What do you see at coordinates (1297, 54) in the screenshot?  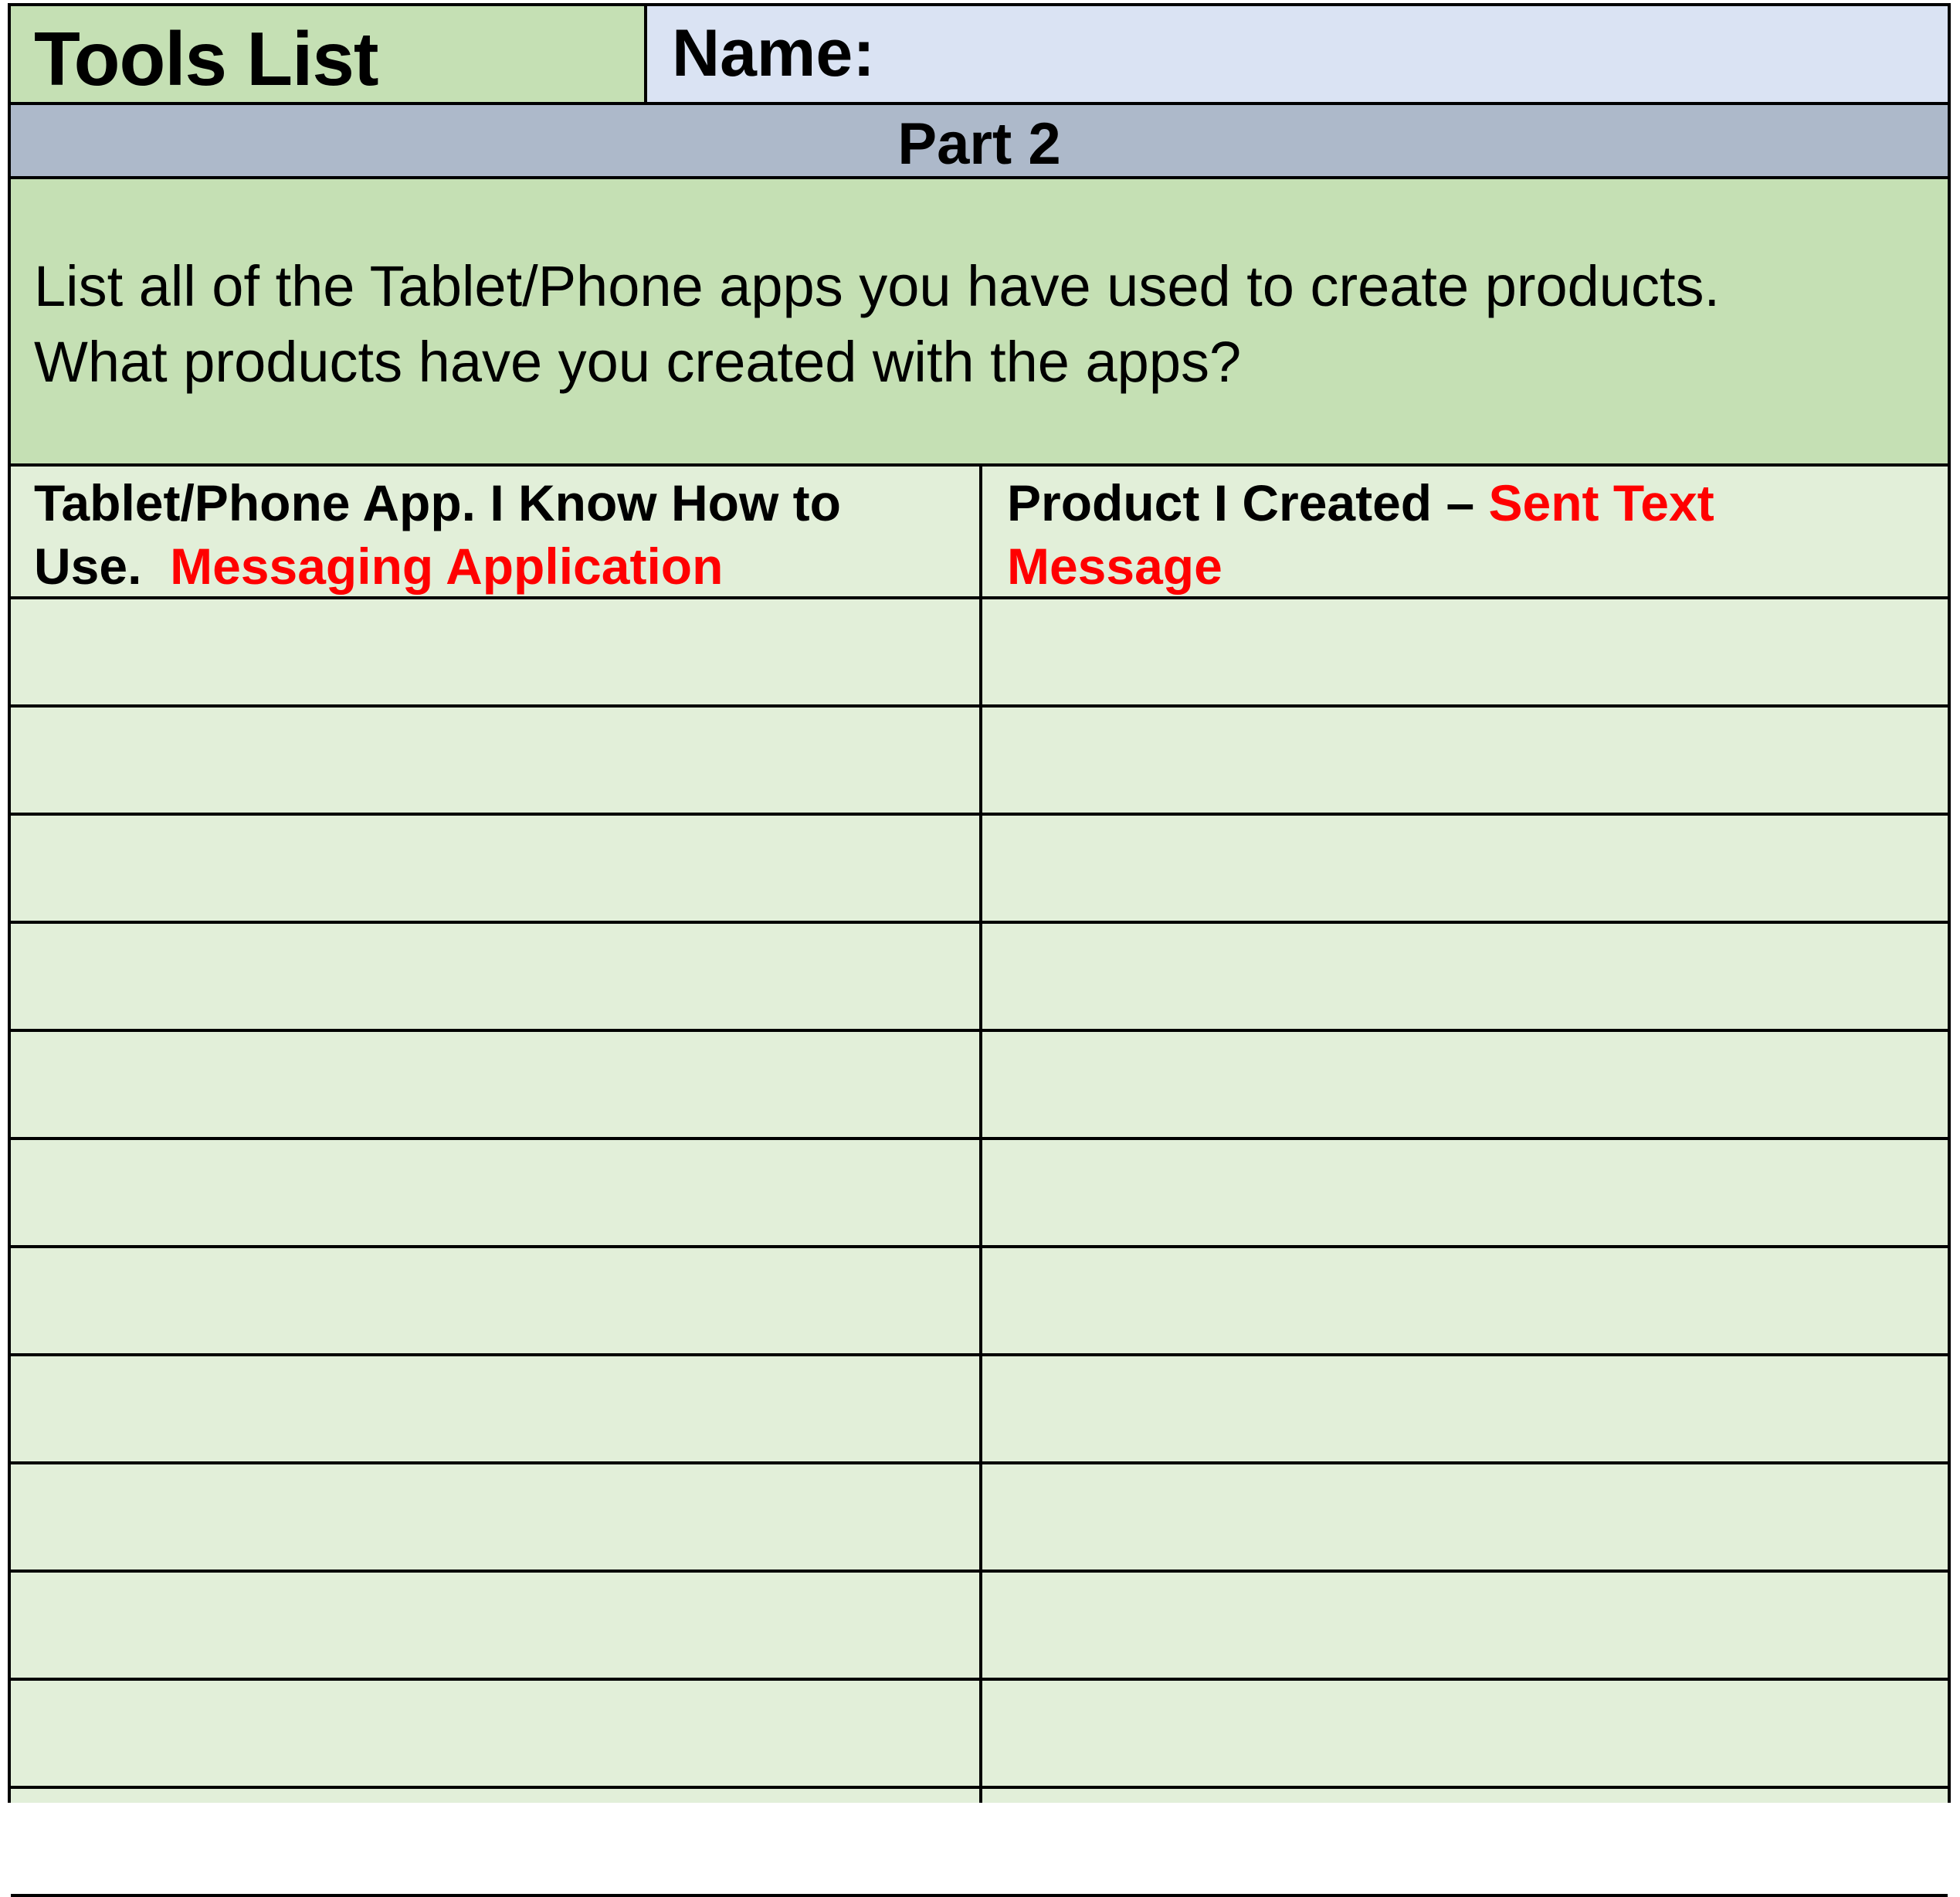 I see `name-field: Name:` at bounding box center [1297, 54].